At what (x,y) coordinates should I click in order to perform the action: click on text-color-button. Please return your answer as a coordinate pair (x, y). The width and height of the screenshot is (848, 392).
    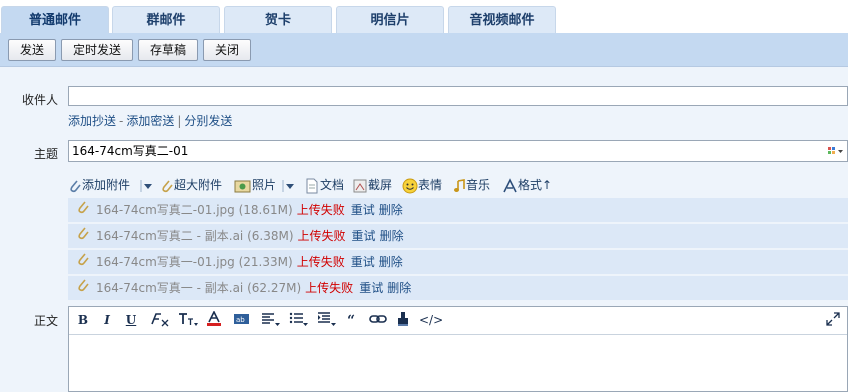
    Looking at the image, I should click on (214, 319).